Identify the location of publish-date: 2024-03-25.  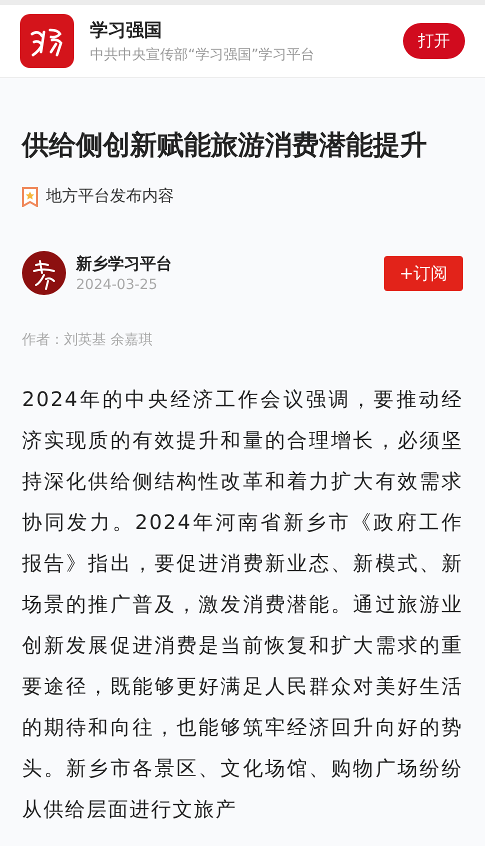
(117, 284).